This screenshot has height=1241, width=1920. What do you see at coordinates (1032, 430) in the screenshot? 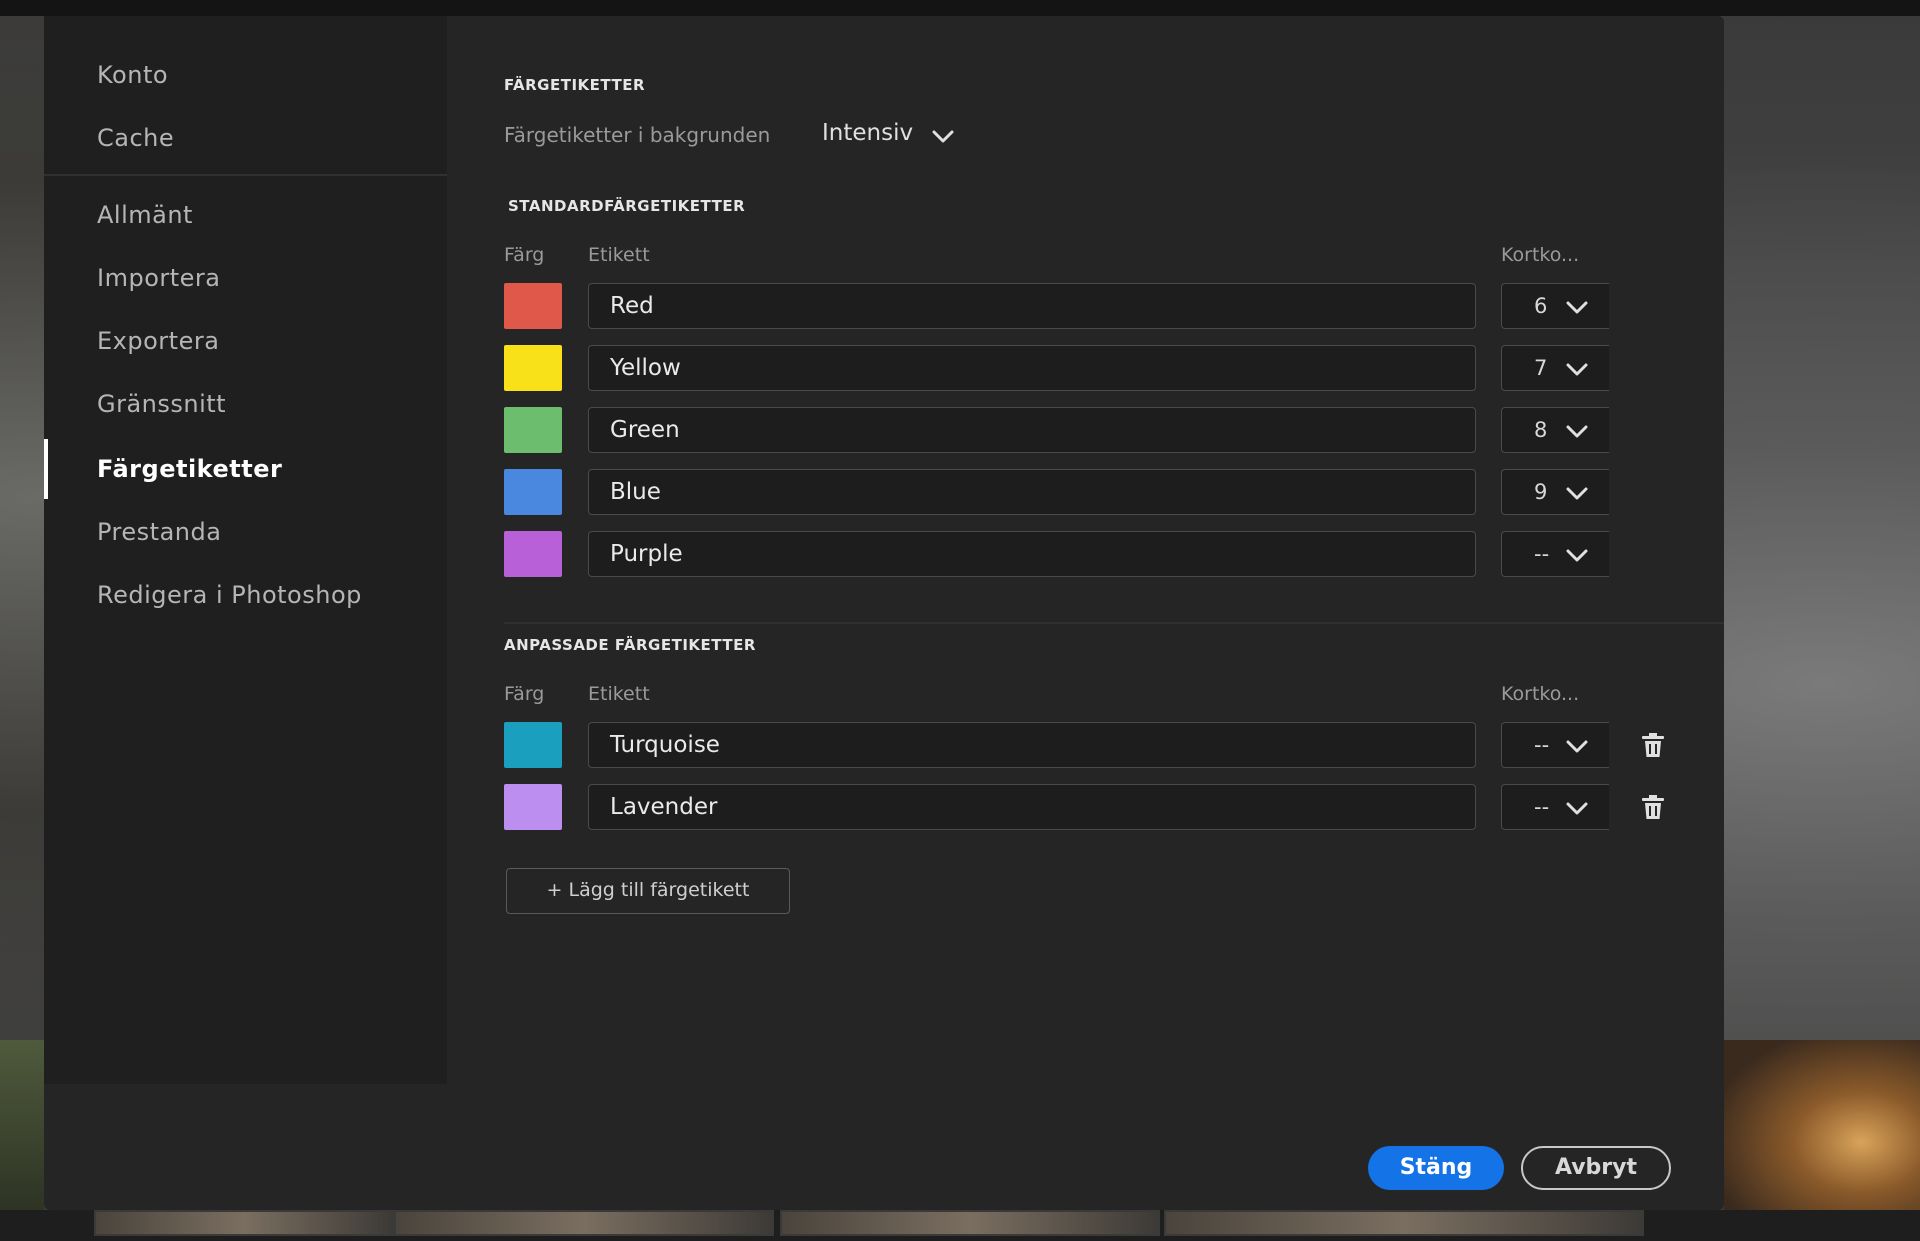
I see `label-name-input: Green` at bounding box center [1032, 430].